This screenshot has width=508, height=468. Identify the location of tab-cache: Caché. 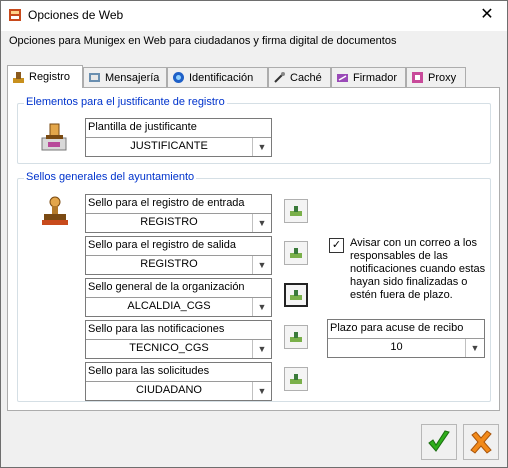
(299, 77).